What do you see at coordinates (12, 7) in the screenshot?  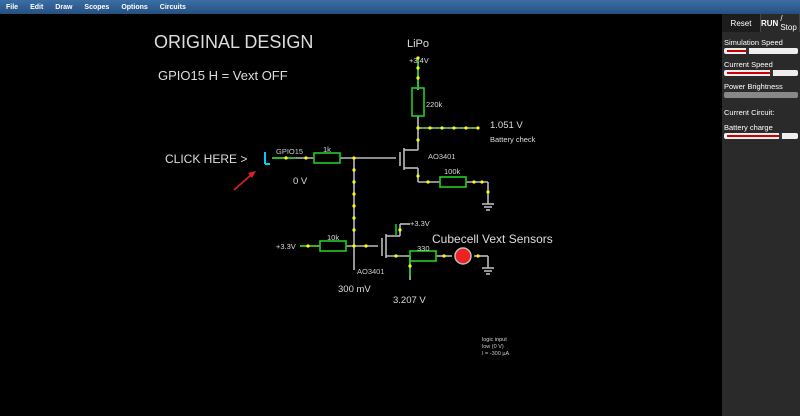 I see `menu-file: File` at bounding box center [12, 7].